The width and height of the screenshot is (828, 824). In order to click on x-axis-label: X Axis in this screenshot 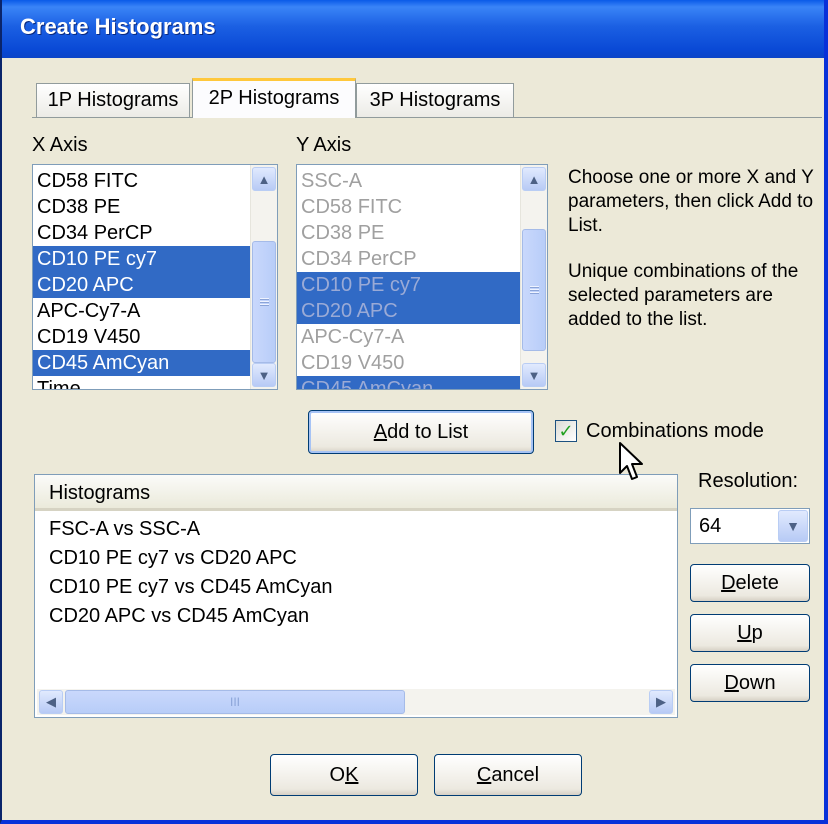, I will do `click(60, 145)`.